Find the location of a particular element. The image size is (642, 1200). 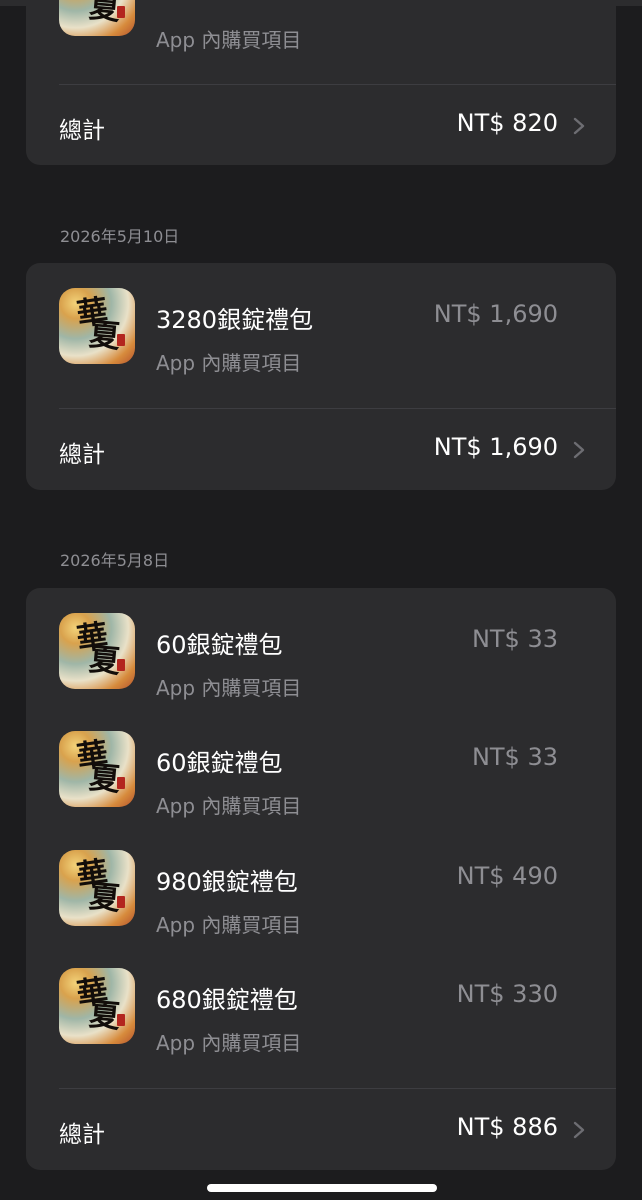

purchase-item: 華 夏 980銀錠禮包 App 內購買項目 NT$ 490 is located at coordinates (321, 881).